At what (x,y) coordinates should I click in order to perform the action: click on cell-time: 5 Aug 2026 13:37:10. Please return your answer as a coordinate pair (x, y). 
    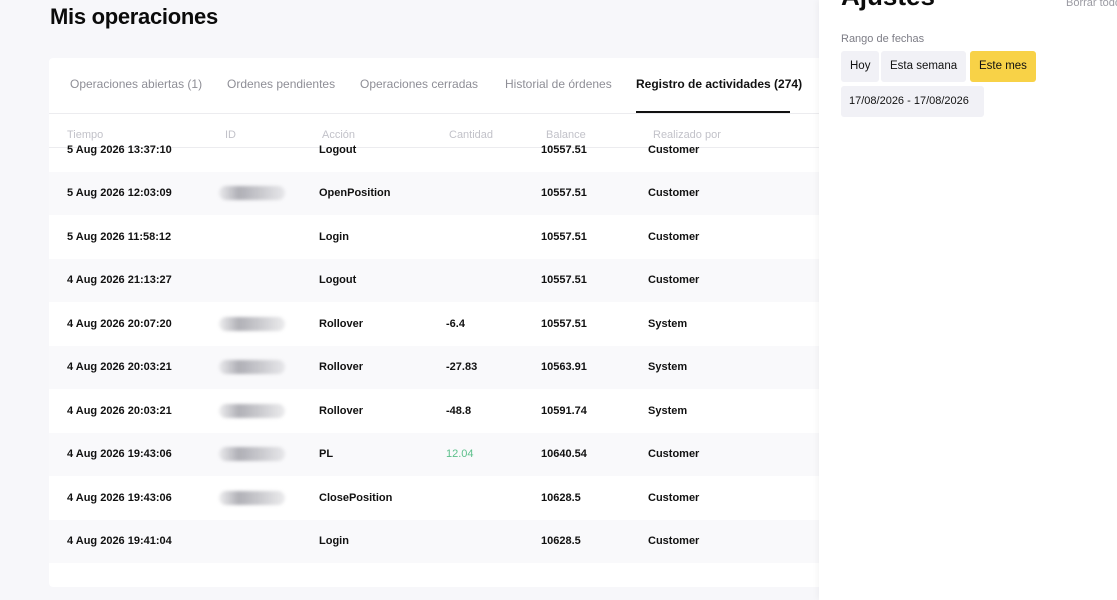
    Looking at the image, I should click on (119, 149).